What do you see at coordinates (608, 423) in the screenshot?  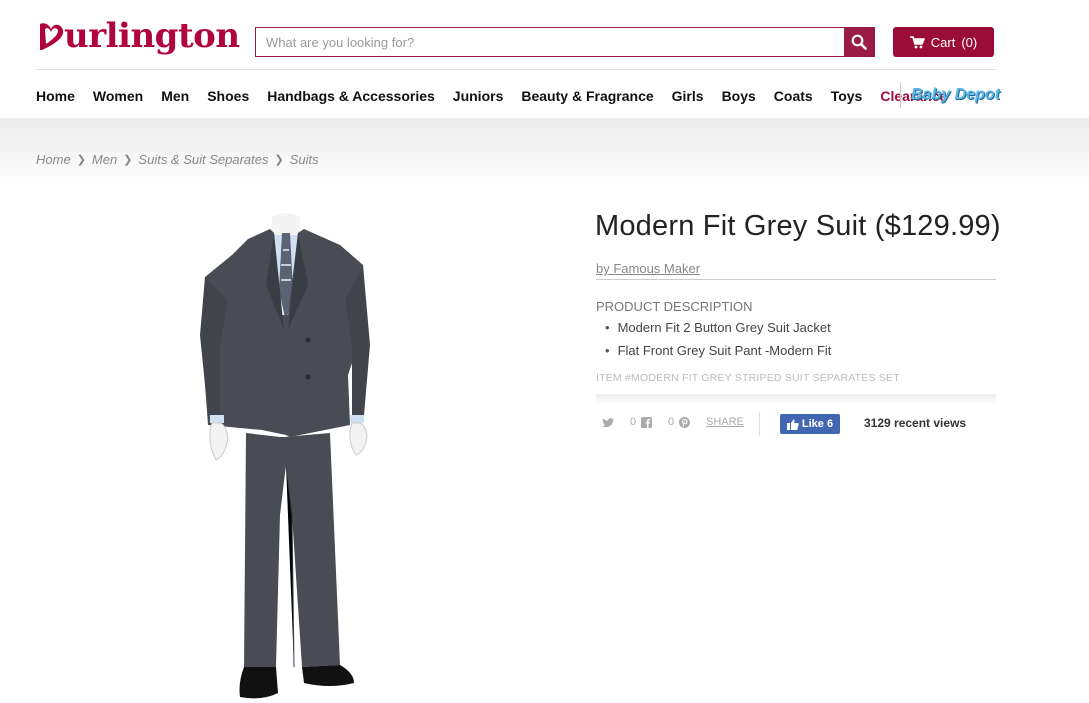 I see `twitter-icon` at bounding box center [608, 423].